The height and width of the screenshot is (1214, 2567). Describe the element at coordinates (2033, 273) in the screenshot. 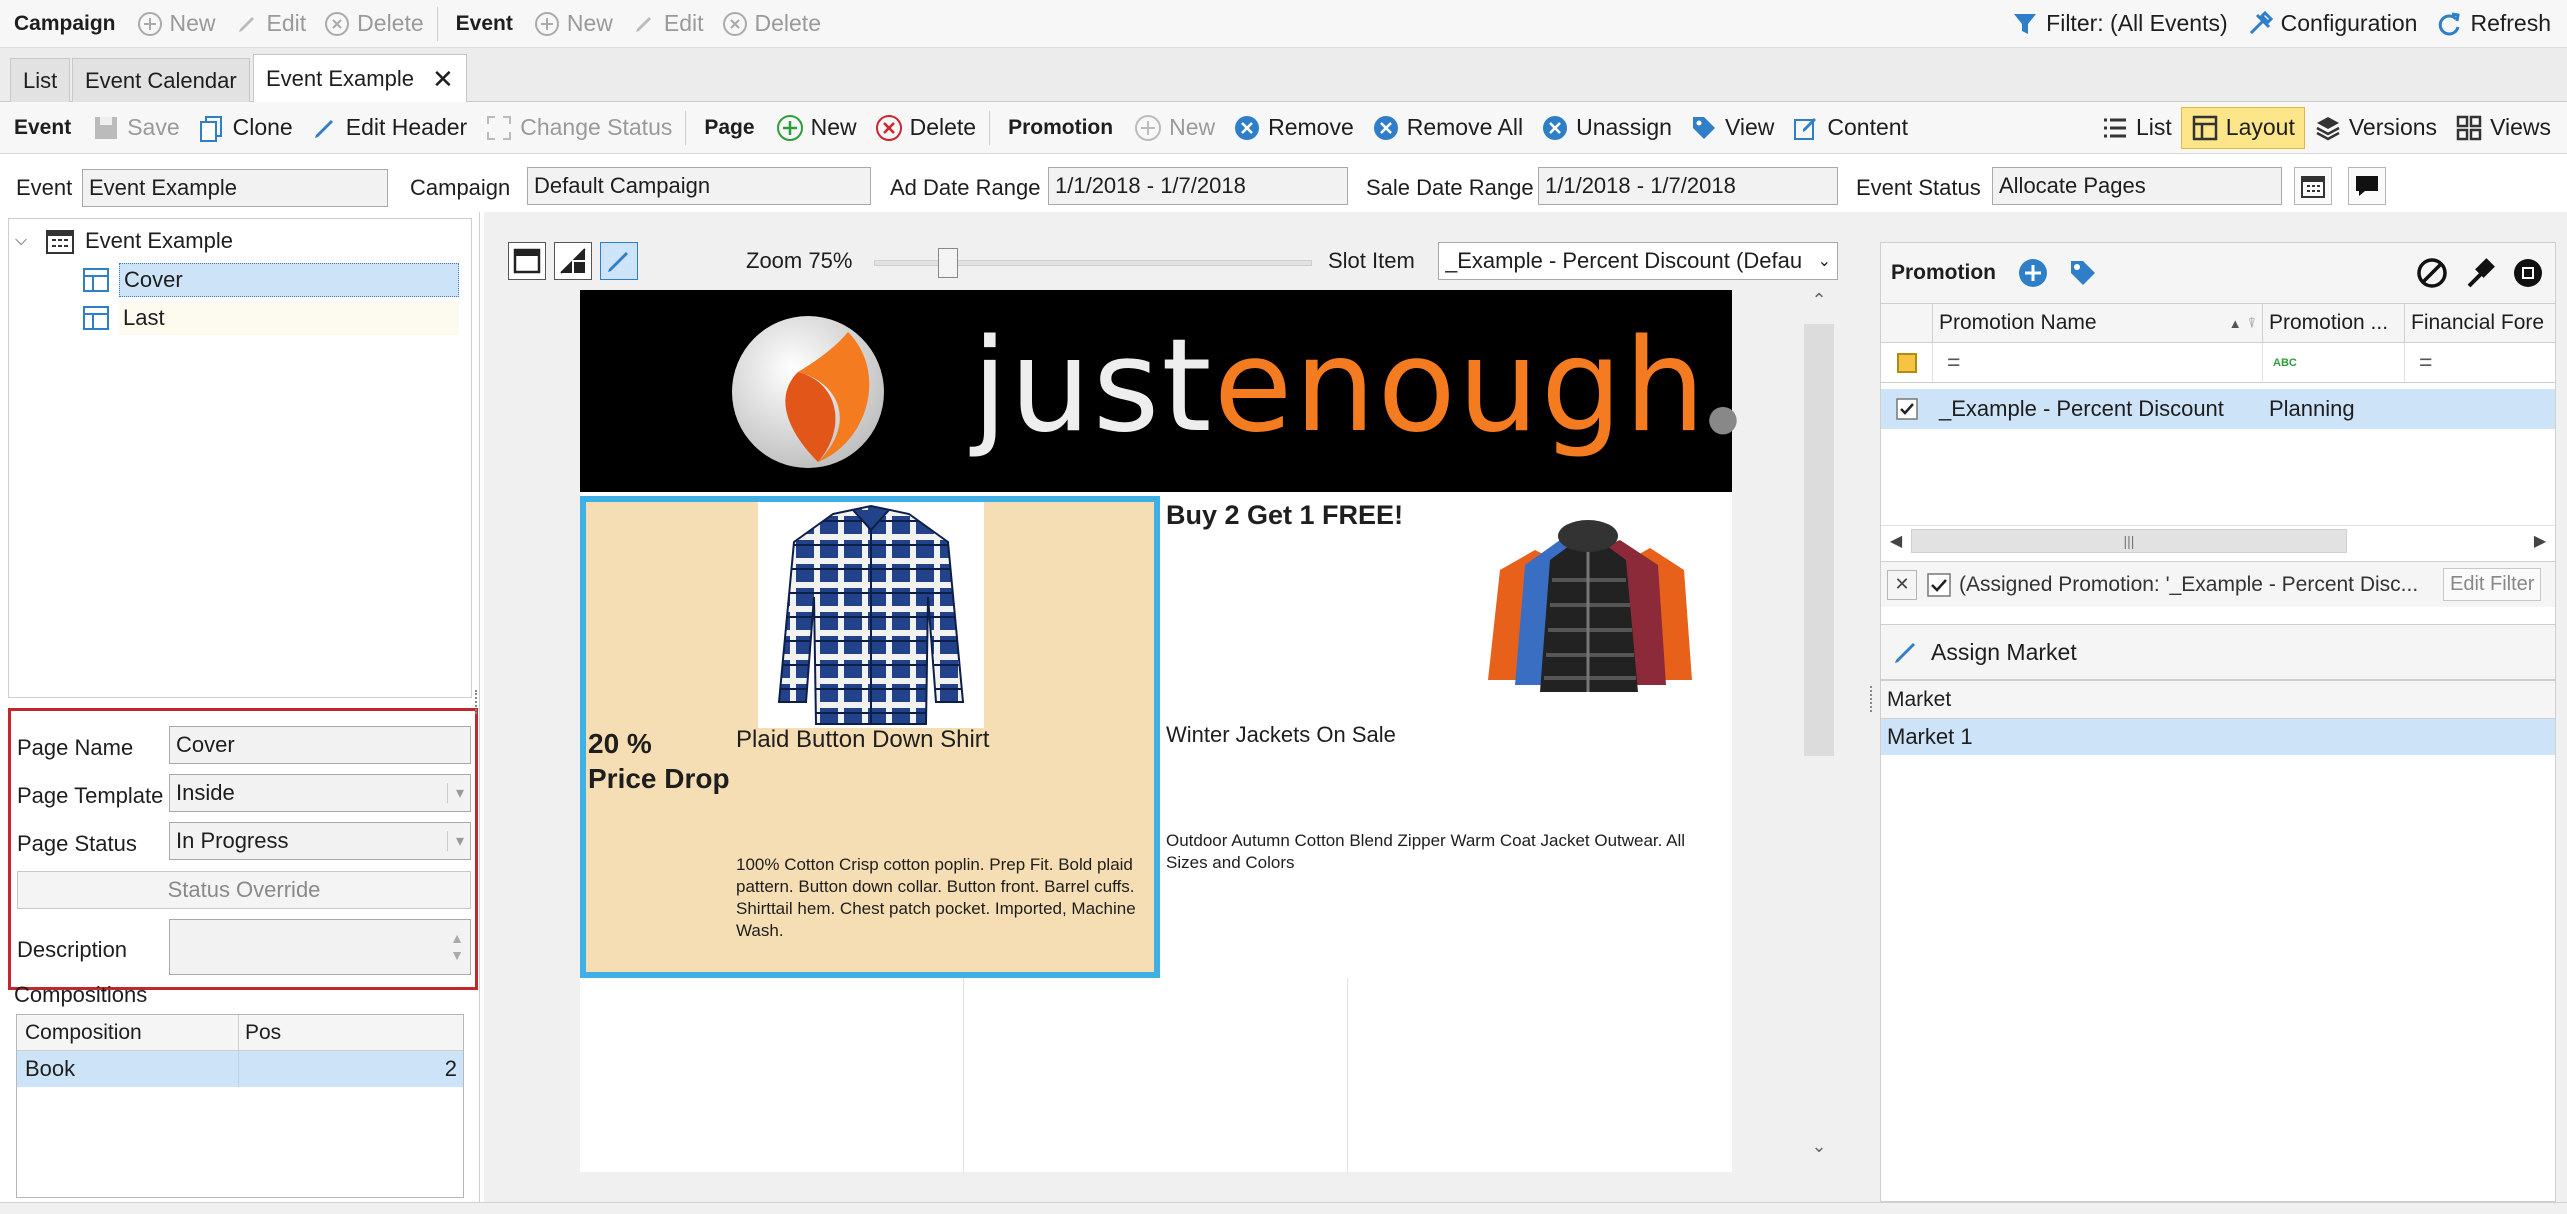

I see `add-icon` at that location.